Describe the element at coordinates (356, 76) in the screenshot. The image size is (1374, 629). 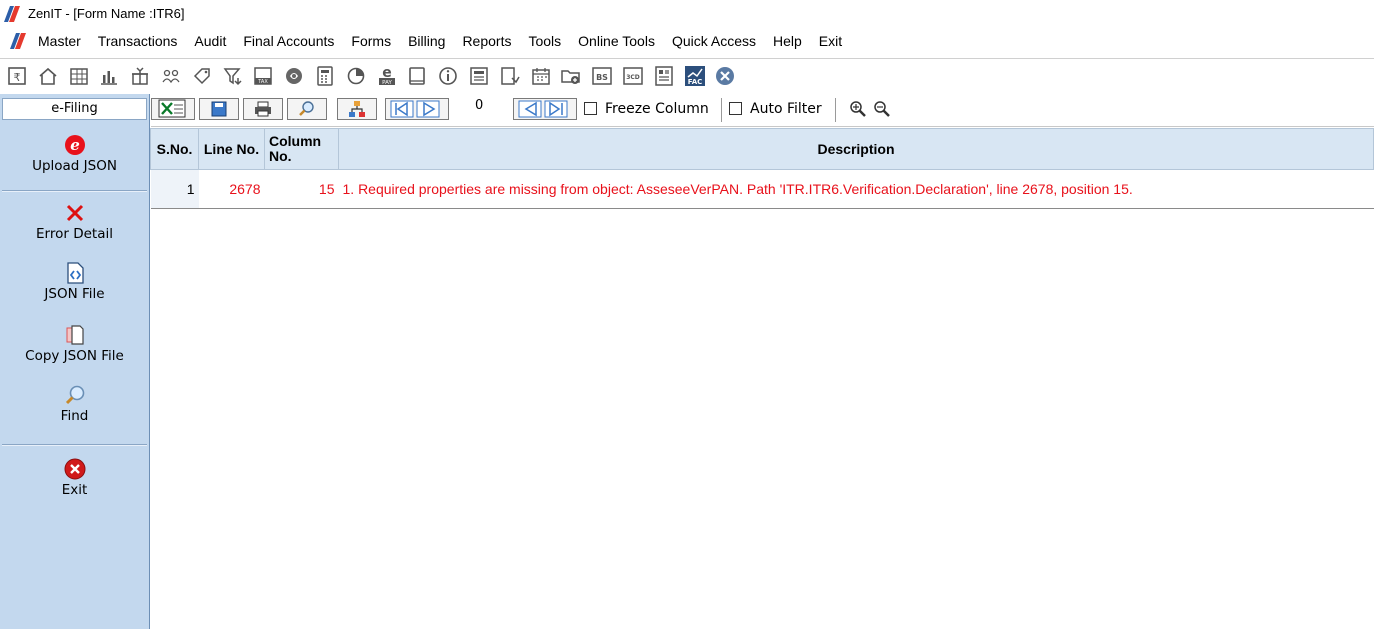
I see `pie-icon` at that location.